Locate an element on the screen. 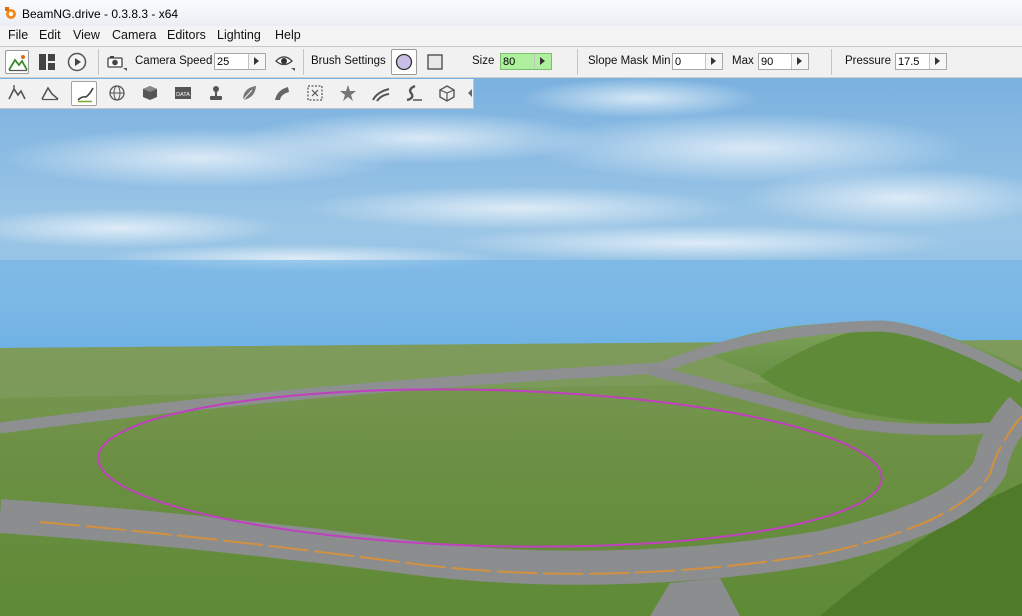 The width and height of the screenshot is (1022, 616). play-button is located at coordinates (77, 62).